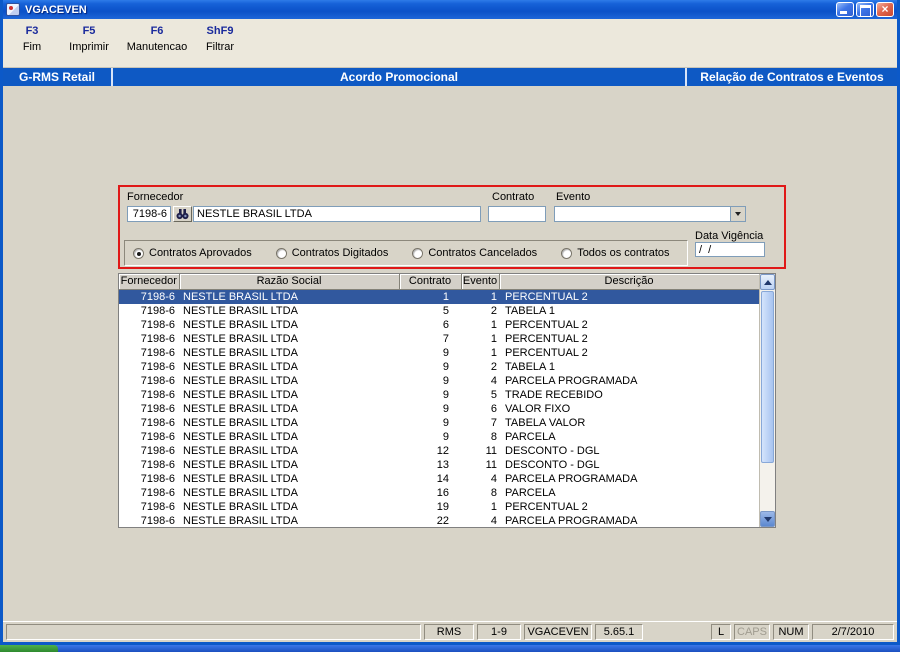 This screenshot has height=652, width=900. Describe the element at coordinates (445, 324) in the screenshot. I see `grid-cell: 6` at that location.